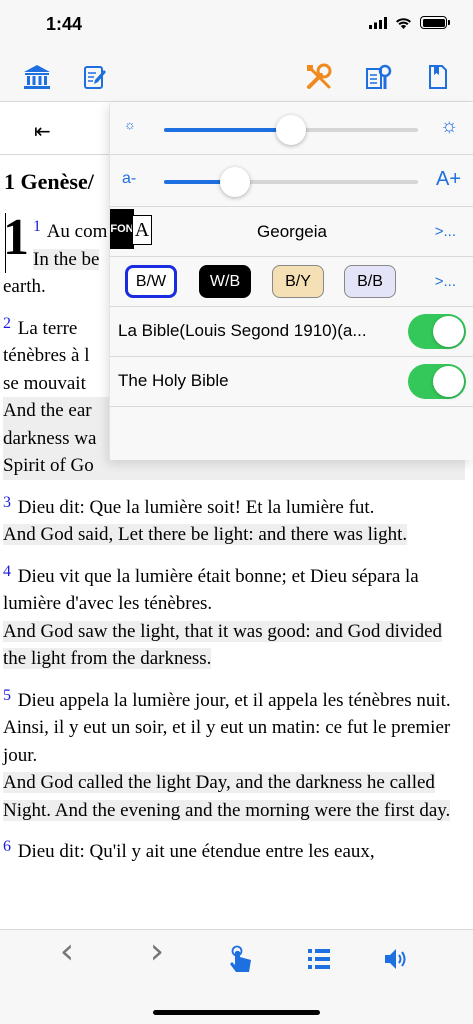 The height and width of the screenshot is (1024, 473). Describe the element at coordinates (319, 959) in the screenshot. I see `list-icon` at that location.